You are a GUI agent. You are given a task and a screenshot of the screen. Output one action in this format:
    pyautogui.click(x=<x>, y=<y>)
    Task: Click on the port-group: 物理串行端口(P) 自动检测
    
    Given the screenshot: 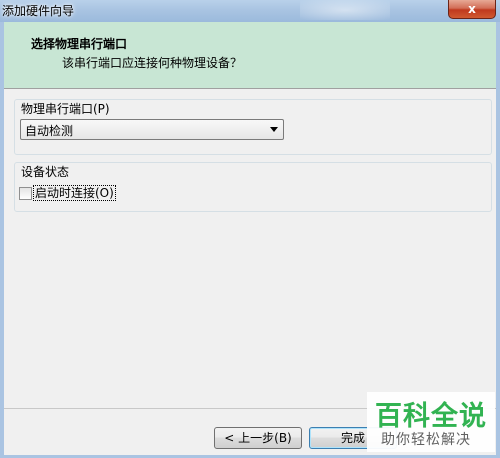 What is the action you would take?
    pyautogui.click(x=253, y=127)
    